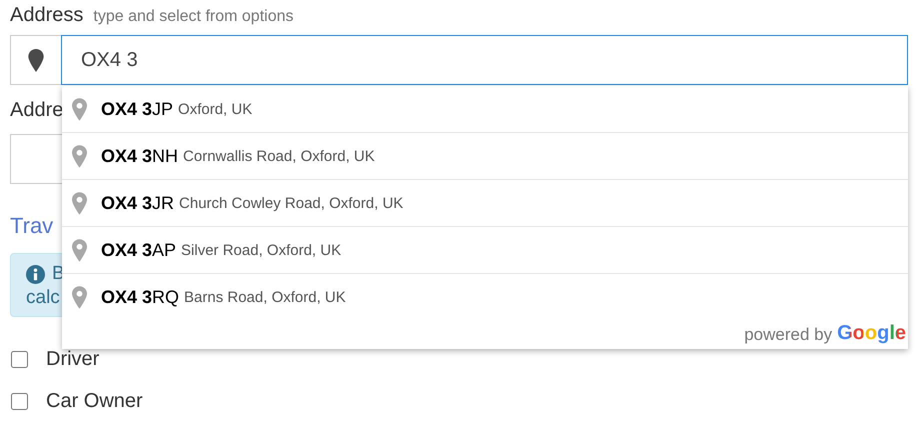 Image resolution: width=919 pixels, height=439 pixels. Describe the element at coordinates (32, 226) in the screenshot. I see `section-heading: Trav` at that location.